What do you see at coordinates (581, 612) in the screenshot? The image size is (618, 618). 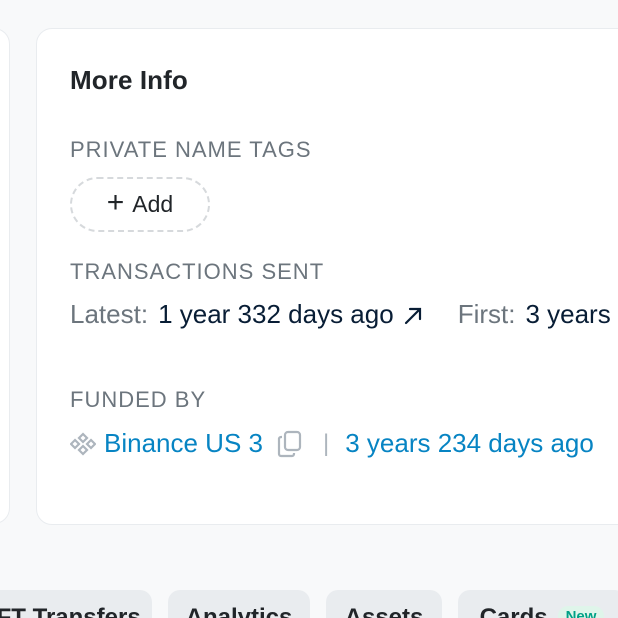 I see `new-badge: New` at bounding box center [581, 612].